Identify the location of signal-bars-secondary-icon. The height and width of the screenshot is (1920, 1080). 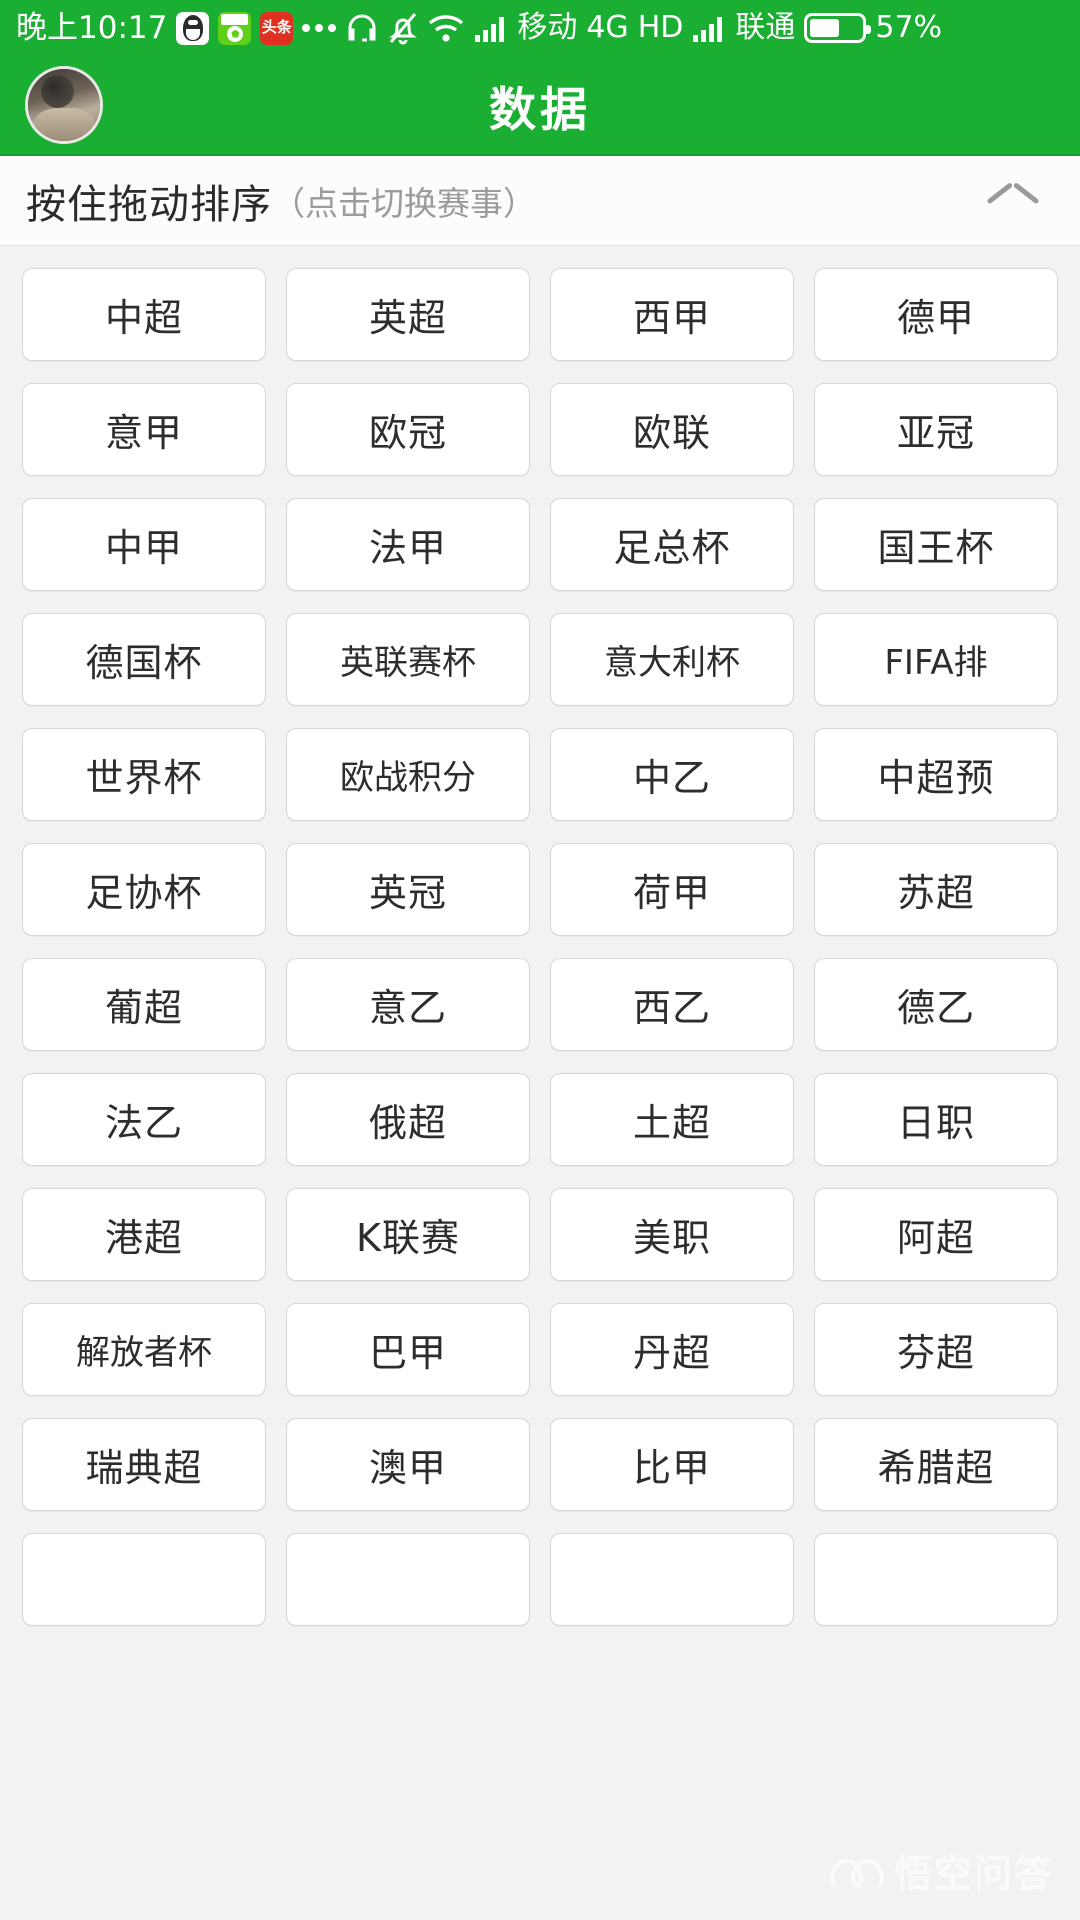
(709, 28).